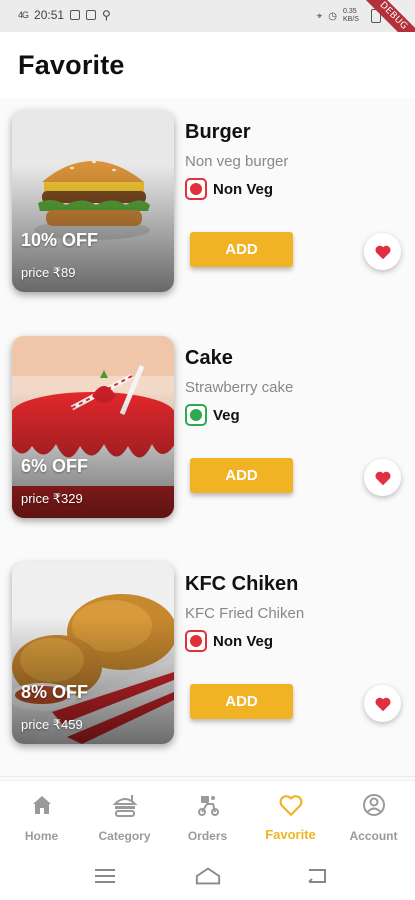 This screenshot has width=415, height=900. What do you see at coordinates (75, 15) in the screenshot?
I see `notification-icon` at bounding box center [75, 15].